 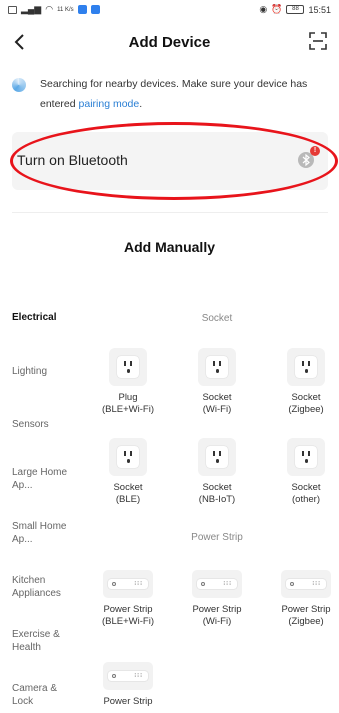 I want to click on eye-icon: ◉, so click(x=263, y=9).